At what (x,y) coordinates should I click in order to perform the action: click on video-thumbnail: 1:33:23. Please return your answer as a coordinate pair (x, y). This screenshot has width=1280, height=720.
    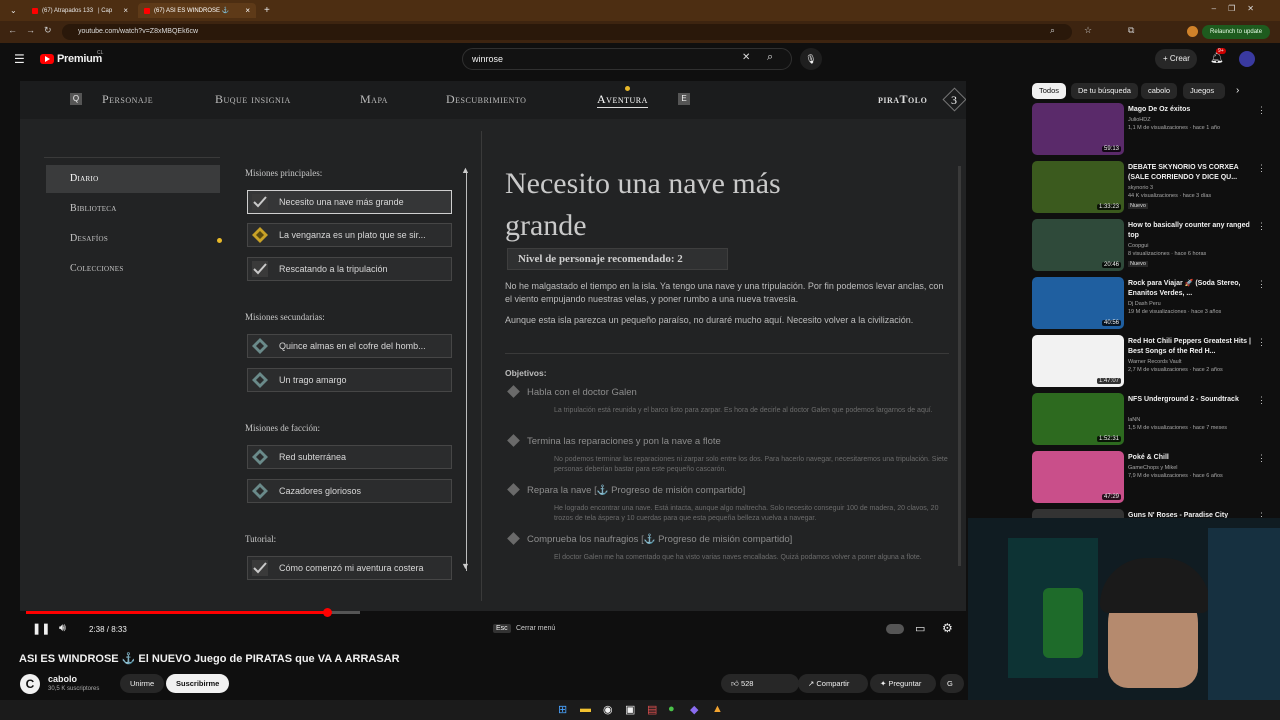
    Looking at the image, I should click on (1078, 187).